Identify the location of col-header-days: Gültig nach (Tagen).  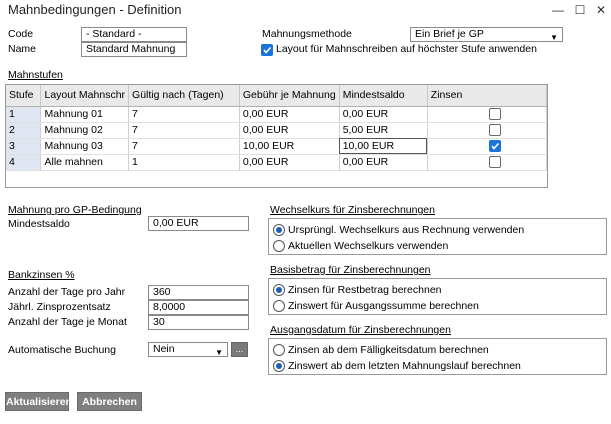
(184, 96).